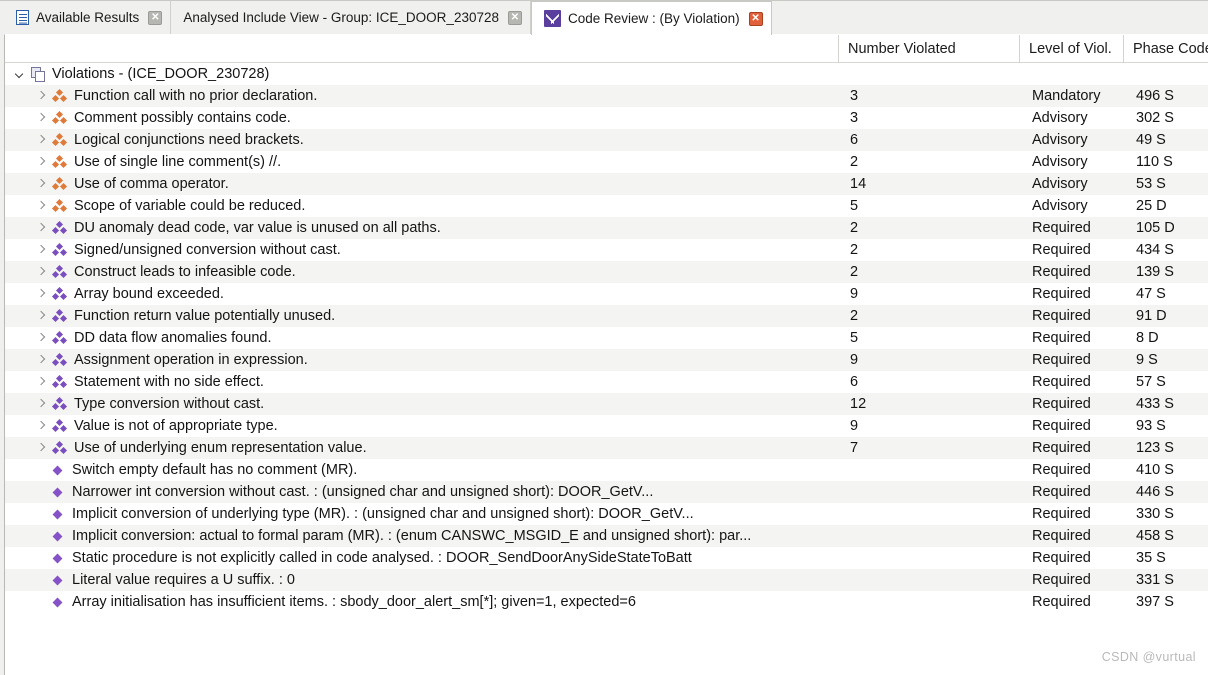 This screenshot has height=675, width=1208. What do you see at coordinates (173, 338) in the screenshot?
I see `row-label: DD data flow anomalies found.` at bounding box center [173, 338].